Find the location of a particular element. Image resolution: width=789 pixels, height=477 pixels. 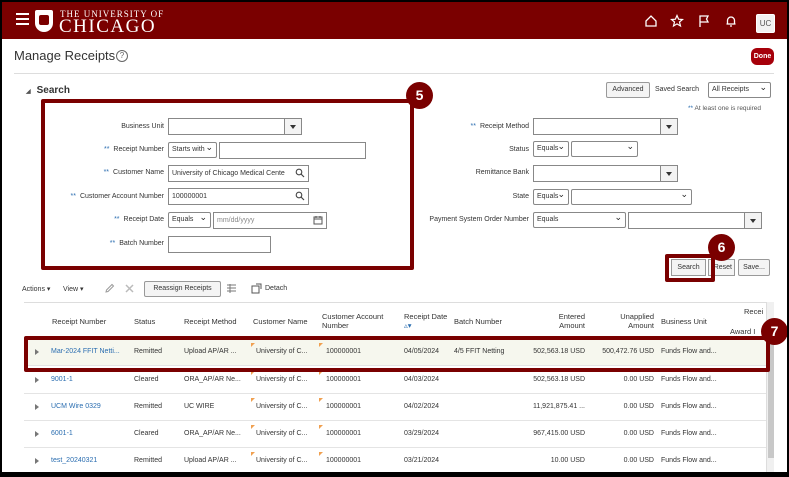

flag-icon is located at coordinates (704, 21).